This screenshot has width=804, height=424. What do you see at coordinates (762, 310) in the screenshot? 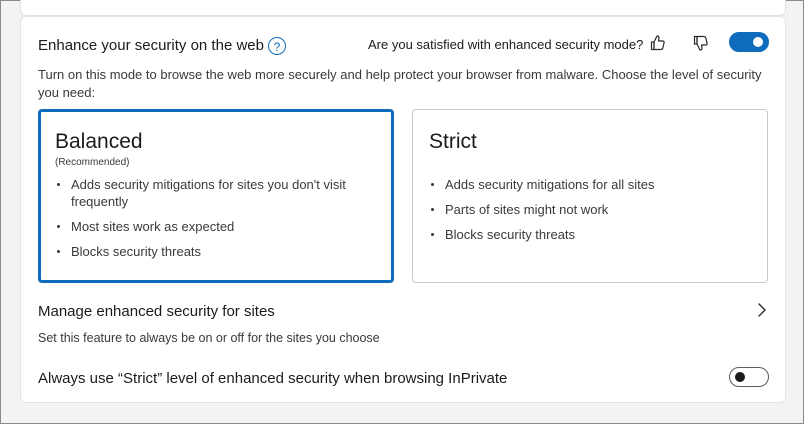
I see `chevron-right-icon` at bounding box center [762, 310].